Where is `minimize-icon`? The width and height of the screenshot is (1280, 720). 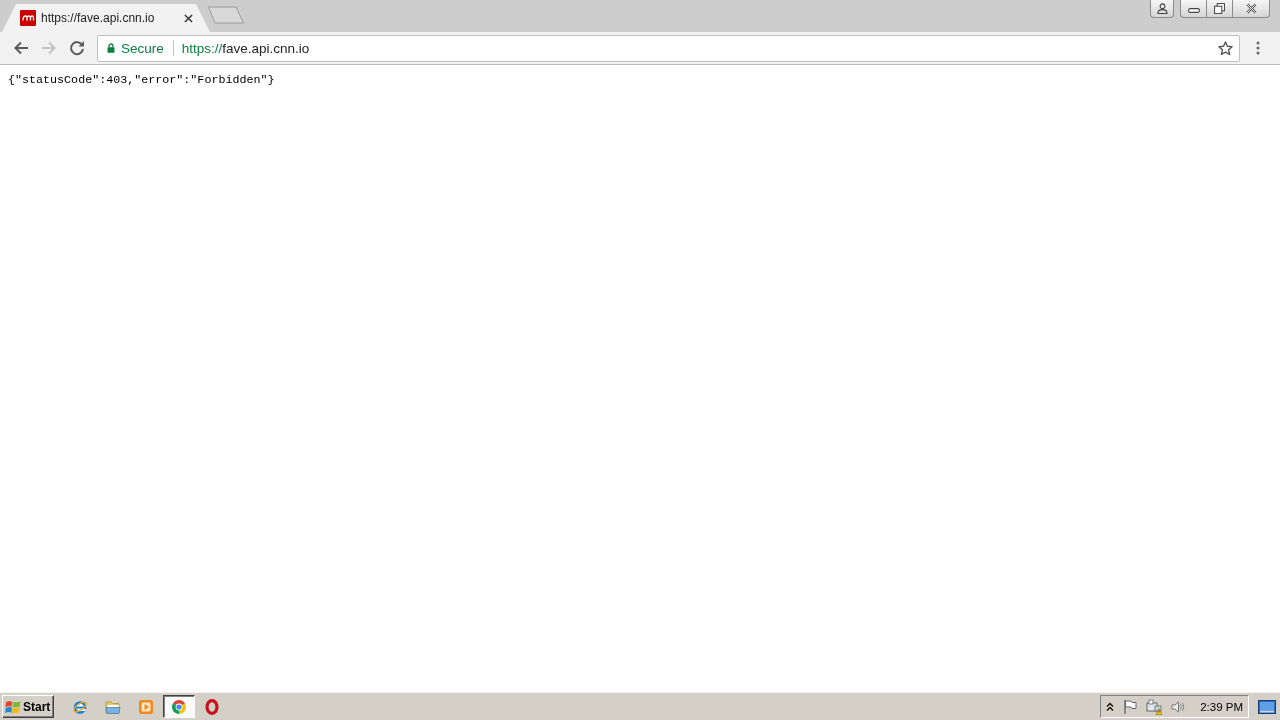 minimize-icon is located at coordinates (1193, 10).